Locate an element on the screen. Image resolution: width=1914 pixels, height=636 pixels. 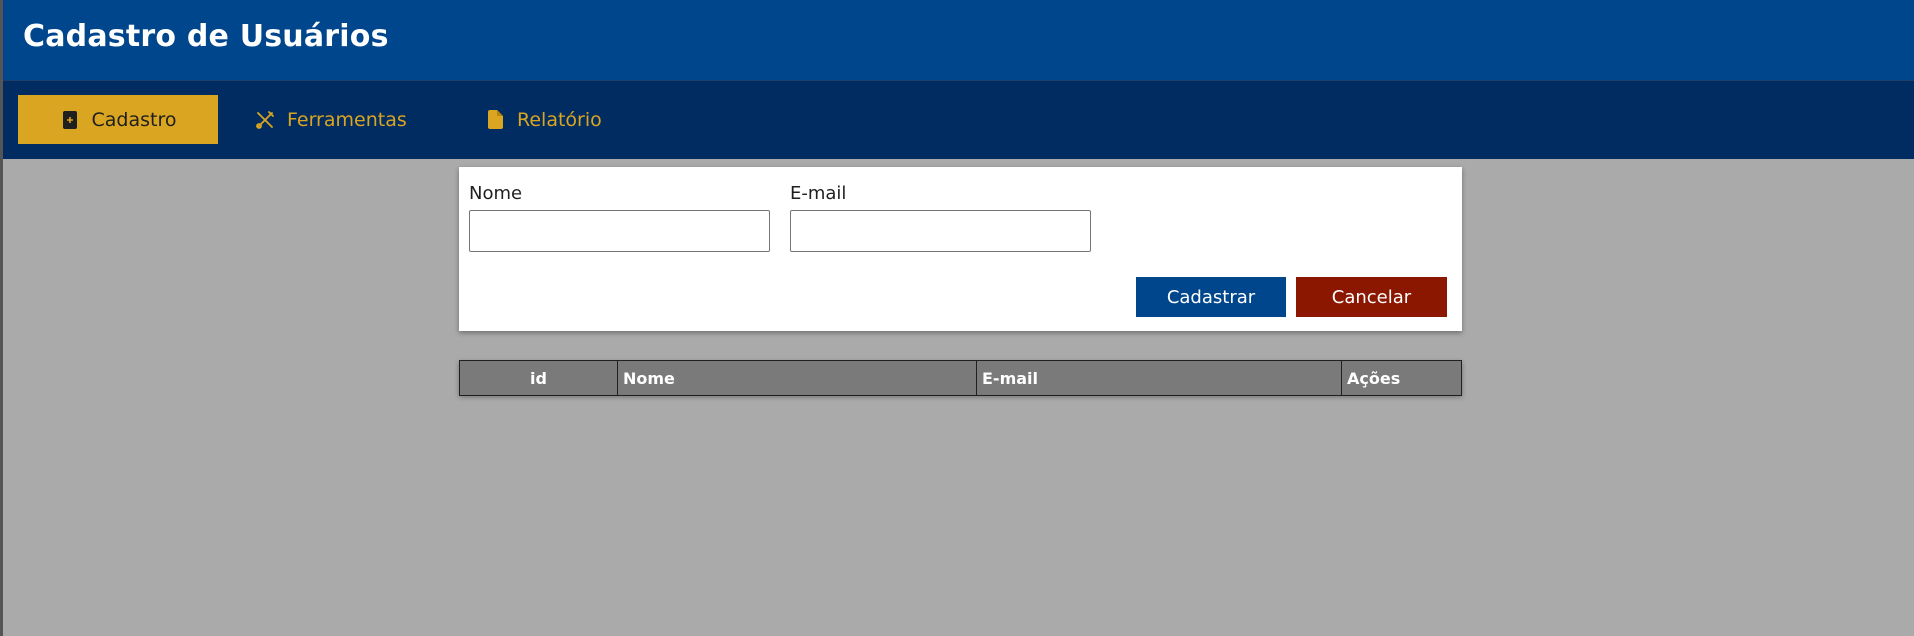
cancelar-button: Cancelar is located at coordinates (1371, 297).